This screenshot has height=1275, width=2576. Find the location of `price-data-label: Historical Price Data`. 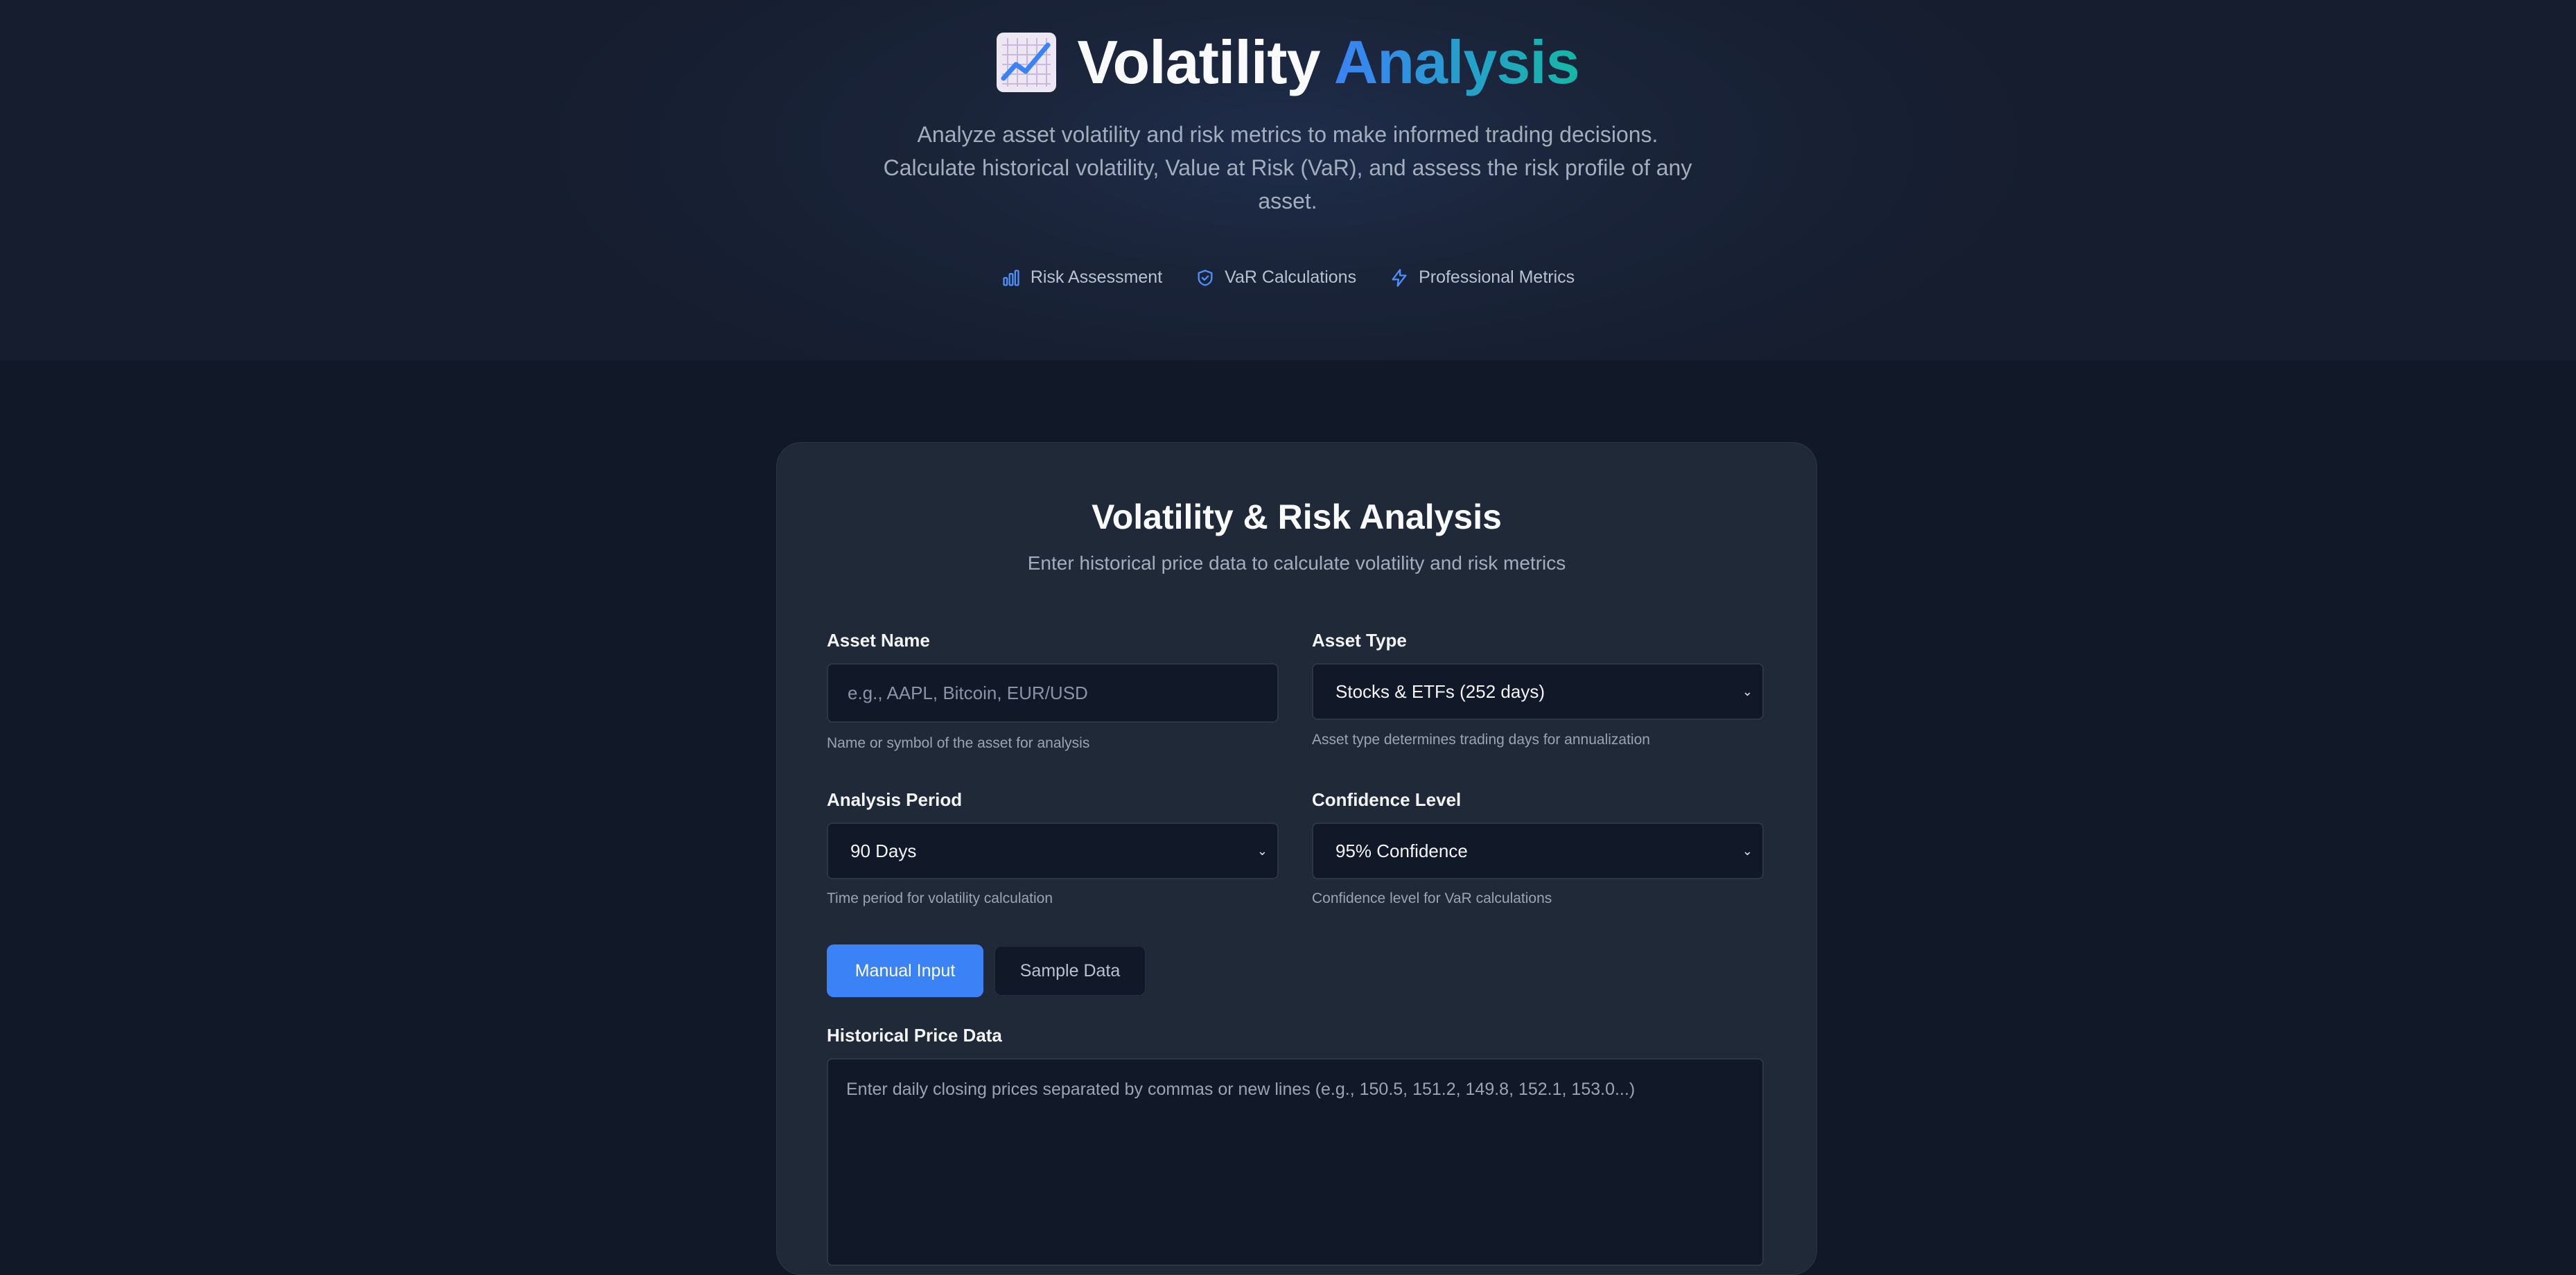

price-data-label: Historical Price Data is located at coordinates (914, 1035).